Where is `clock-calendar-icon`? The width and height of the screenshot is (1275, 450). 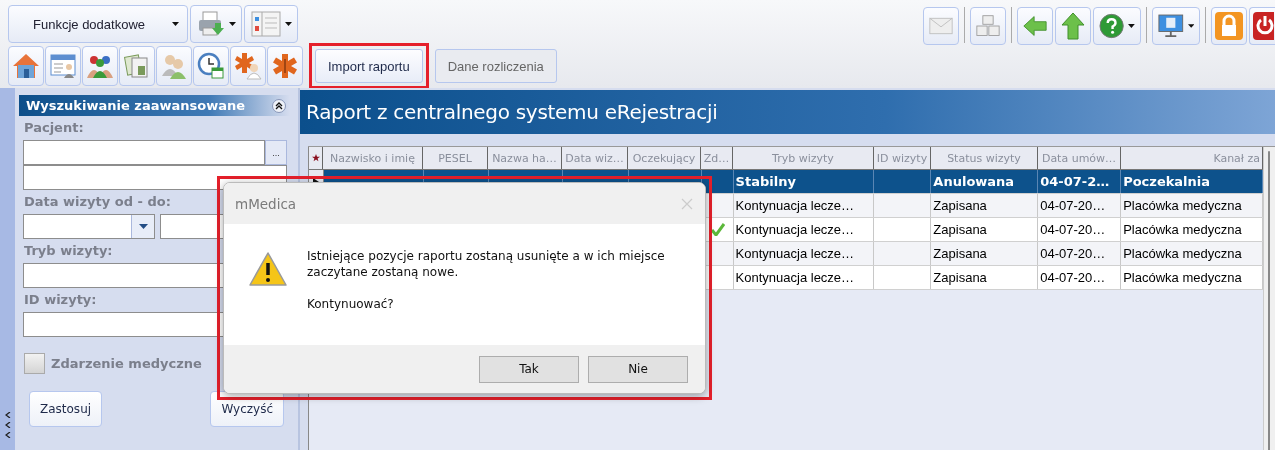
clock-calendar-icon is located at coordinates (211, 66).